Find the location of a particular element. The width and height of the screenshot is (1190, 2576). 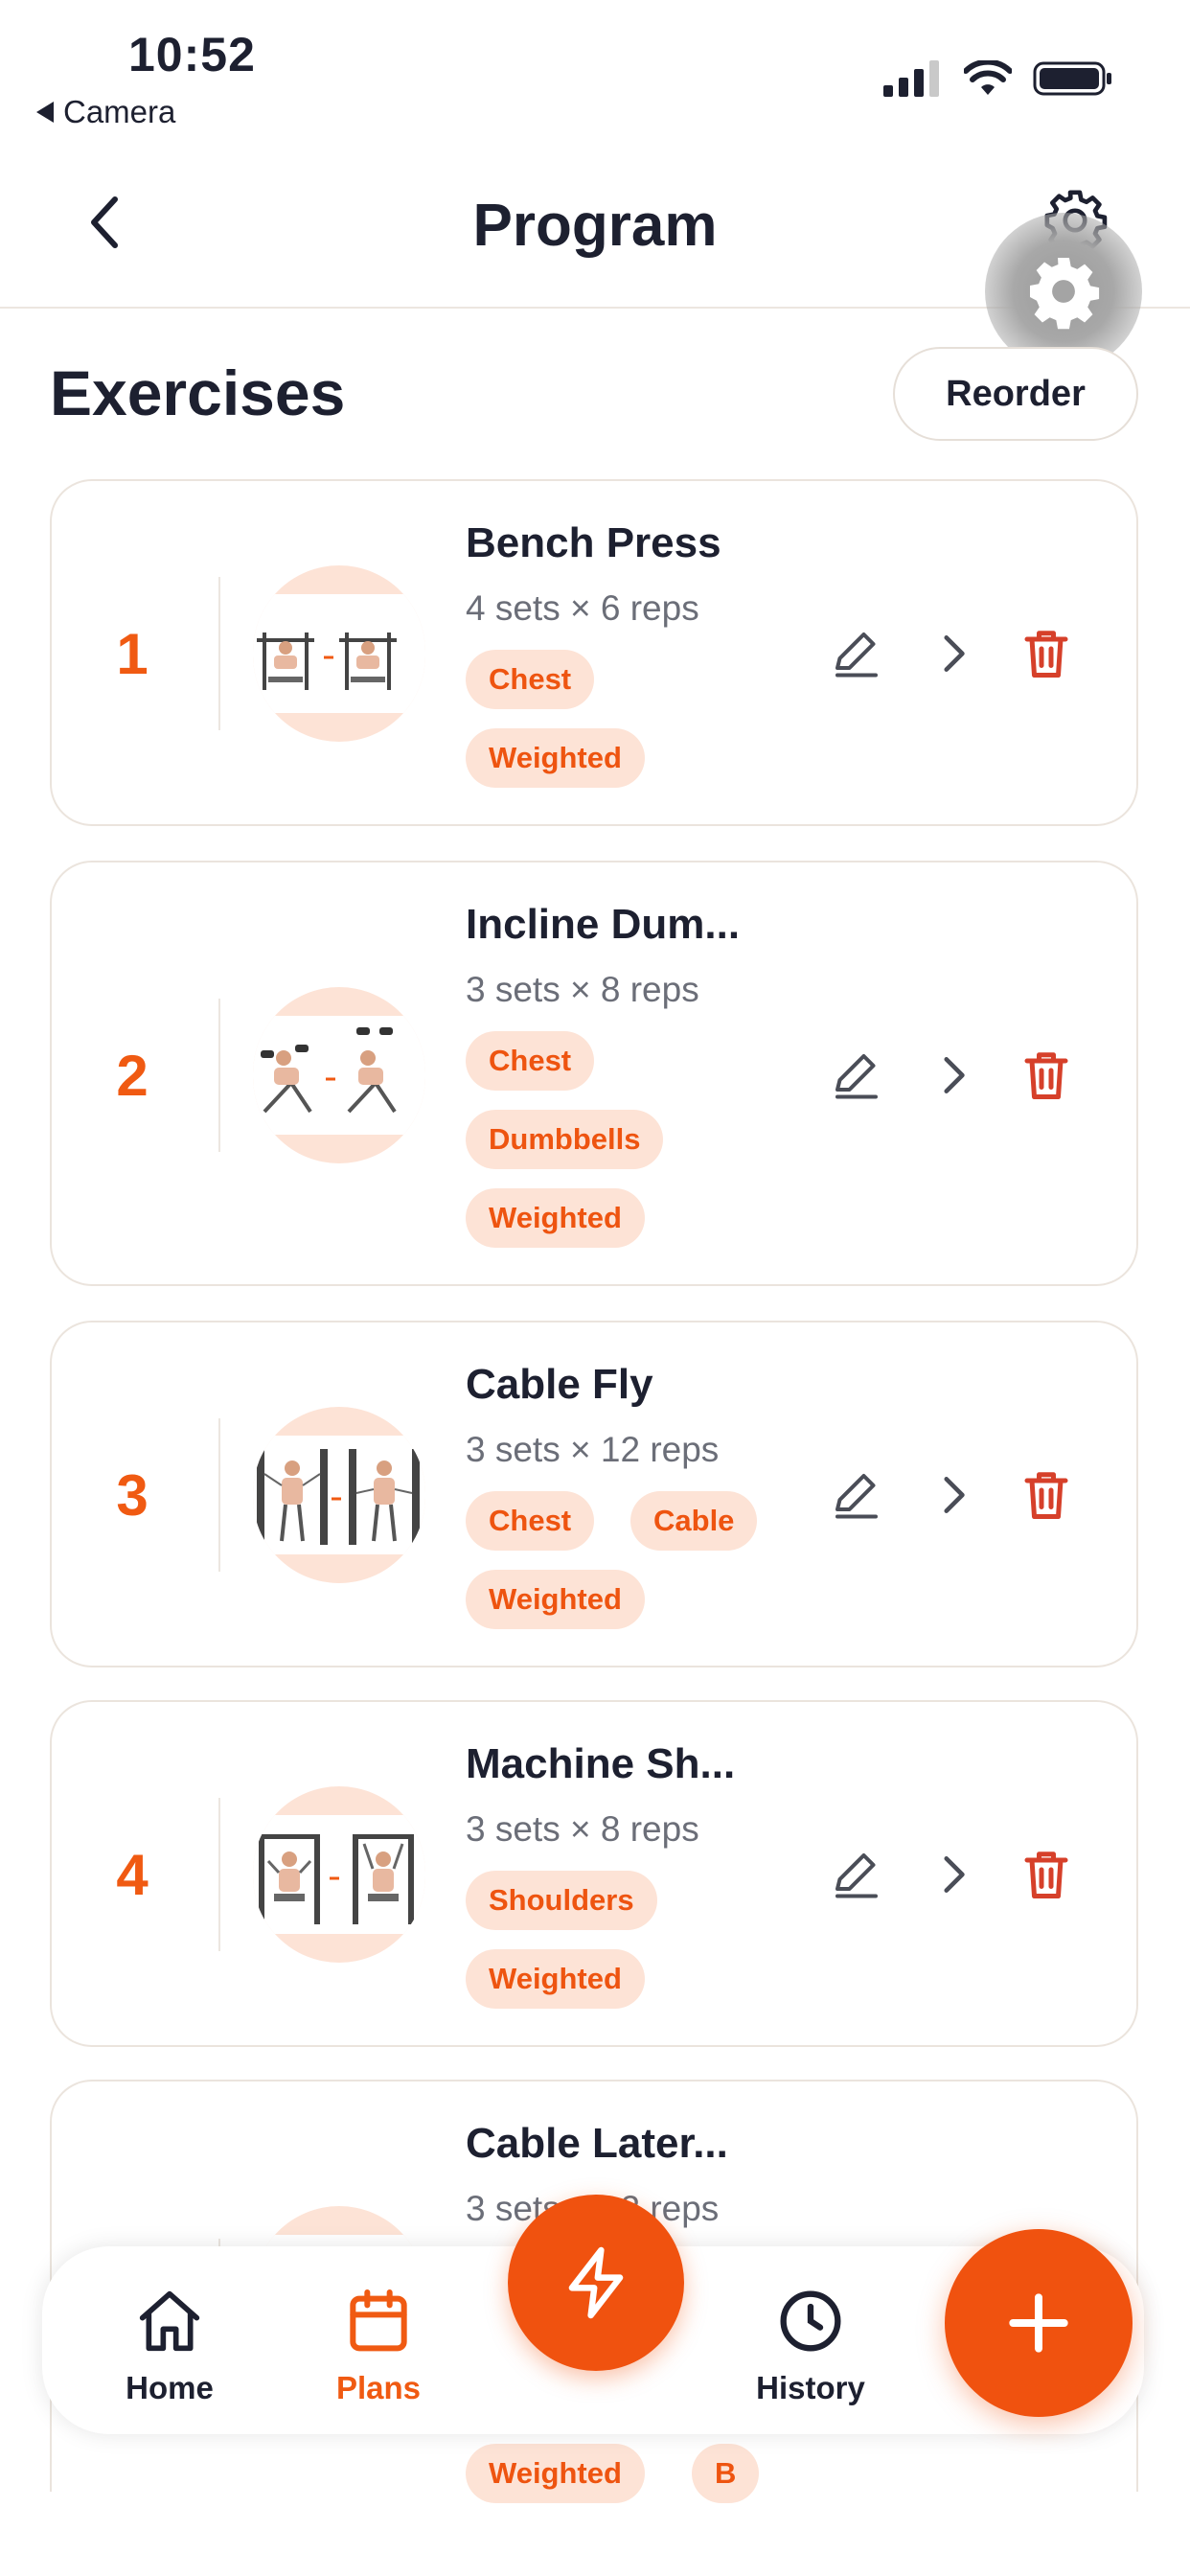

signal-icon is located at coordinates (911, 78).